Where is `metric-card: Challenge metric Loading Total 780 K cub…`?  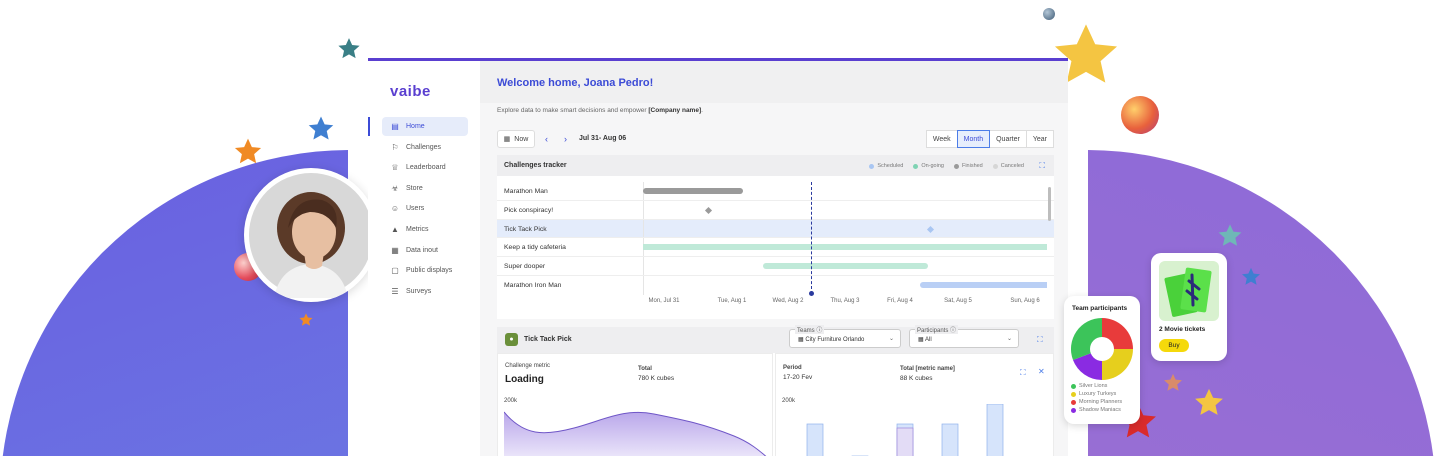
metric-card: Challenge metric Loading Total 780 K cub… is located at coordinates (635, 404).